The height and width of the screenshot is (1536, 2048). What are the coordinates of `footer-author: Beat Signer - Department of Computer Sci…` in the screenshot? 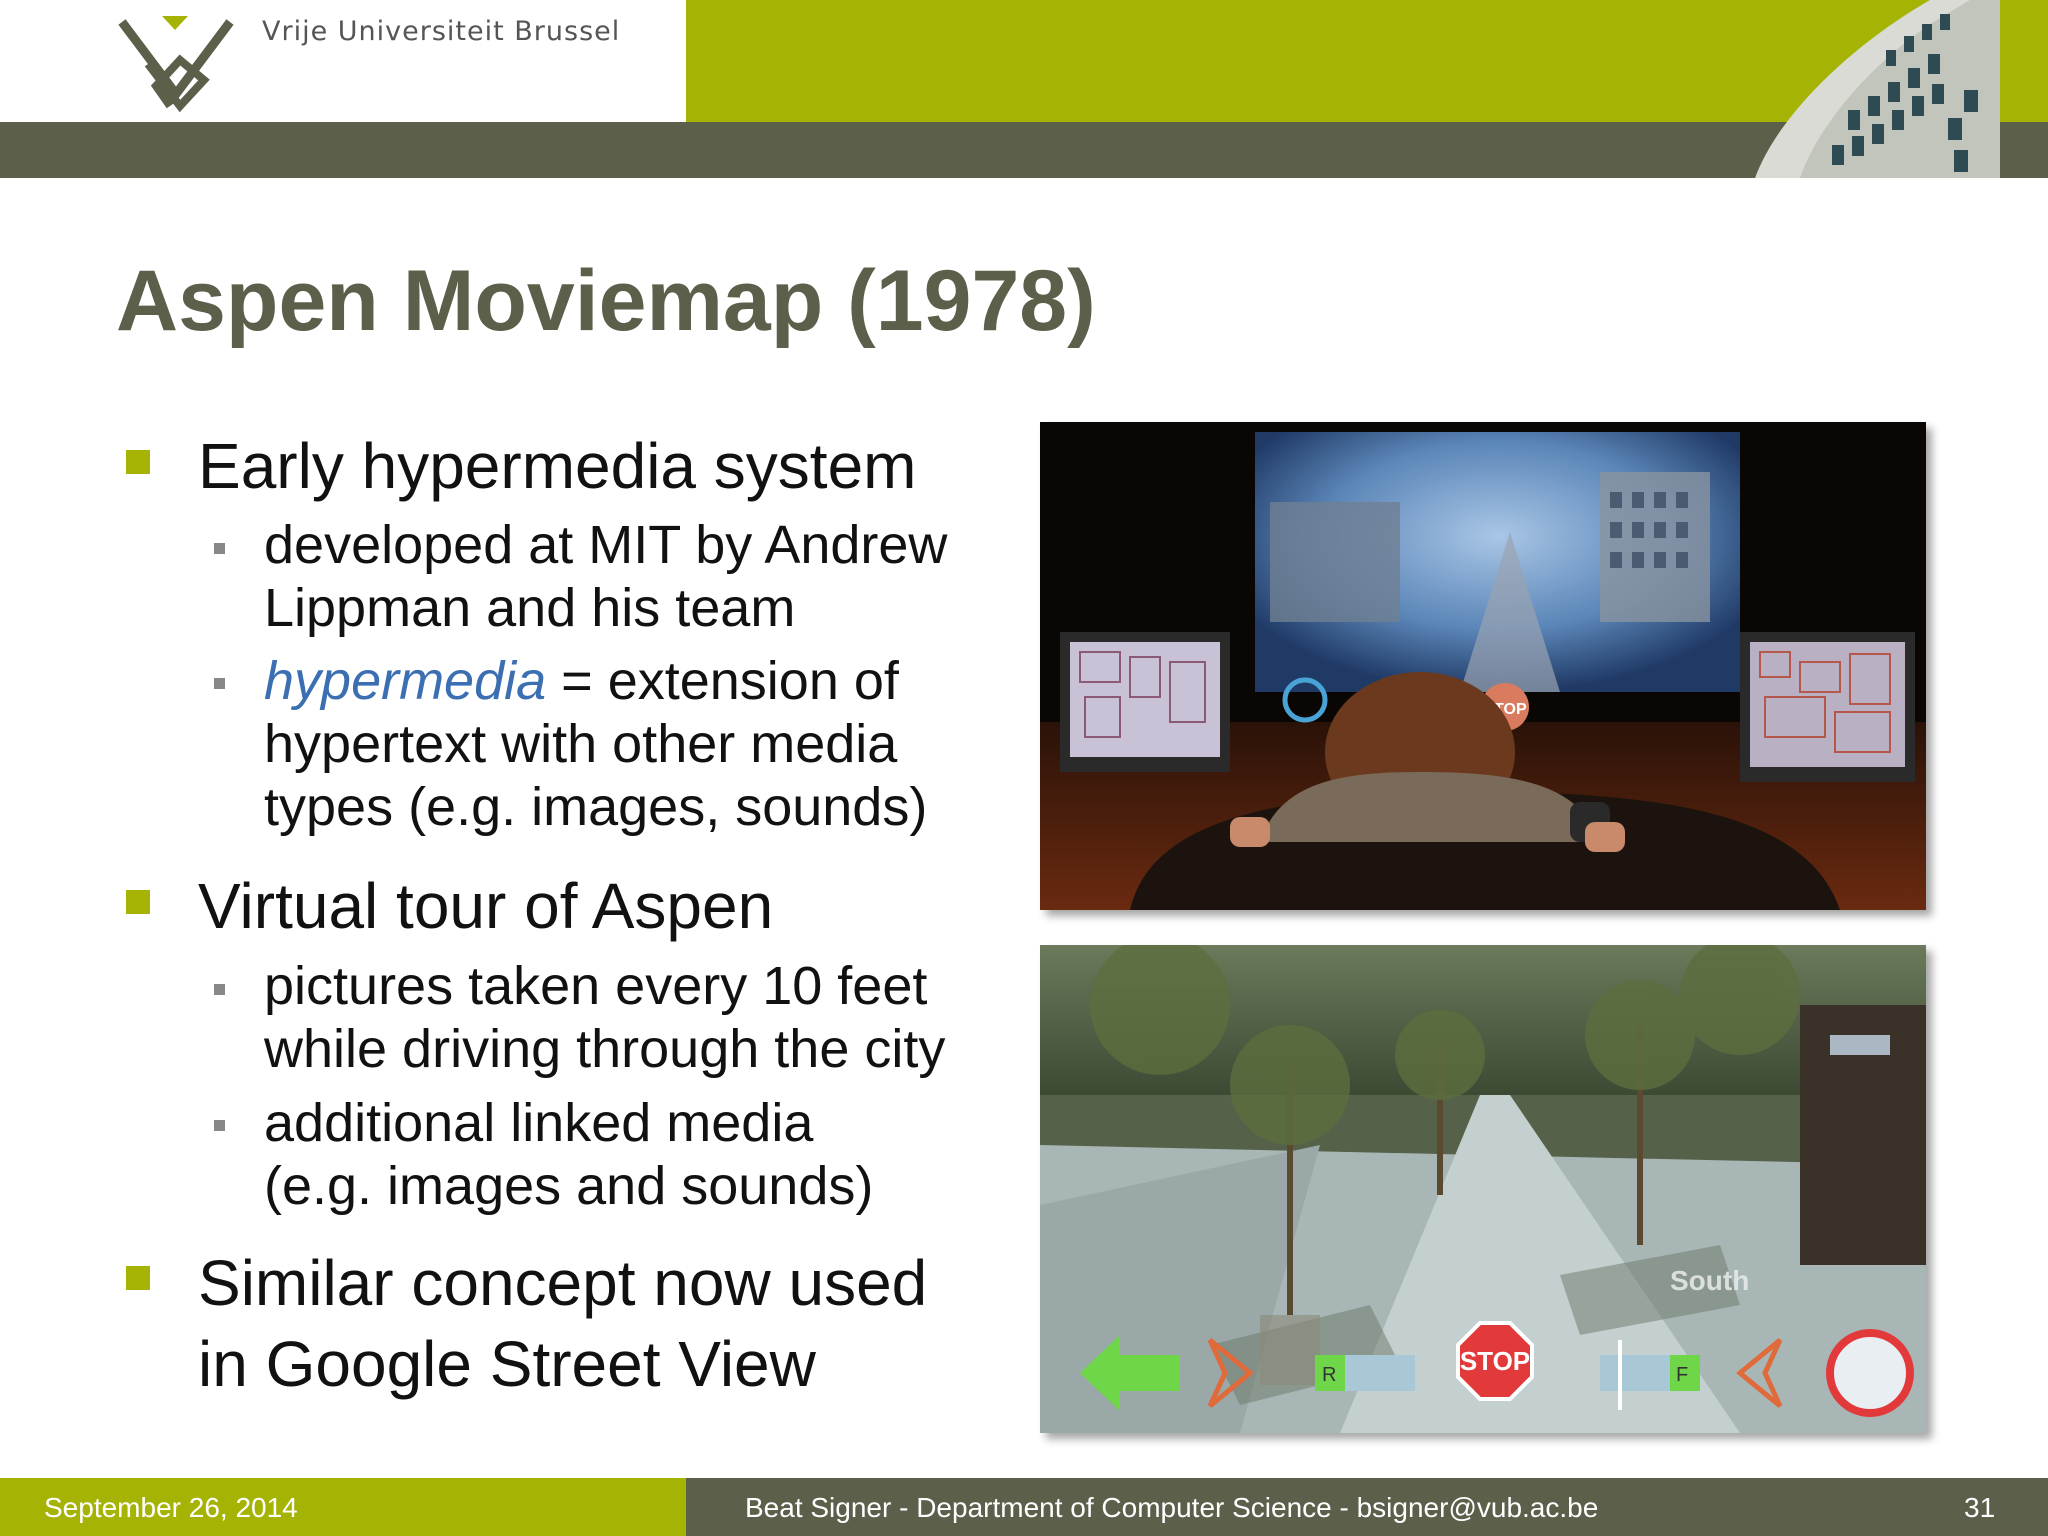 It's located at (1172, 1507).